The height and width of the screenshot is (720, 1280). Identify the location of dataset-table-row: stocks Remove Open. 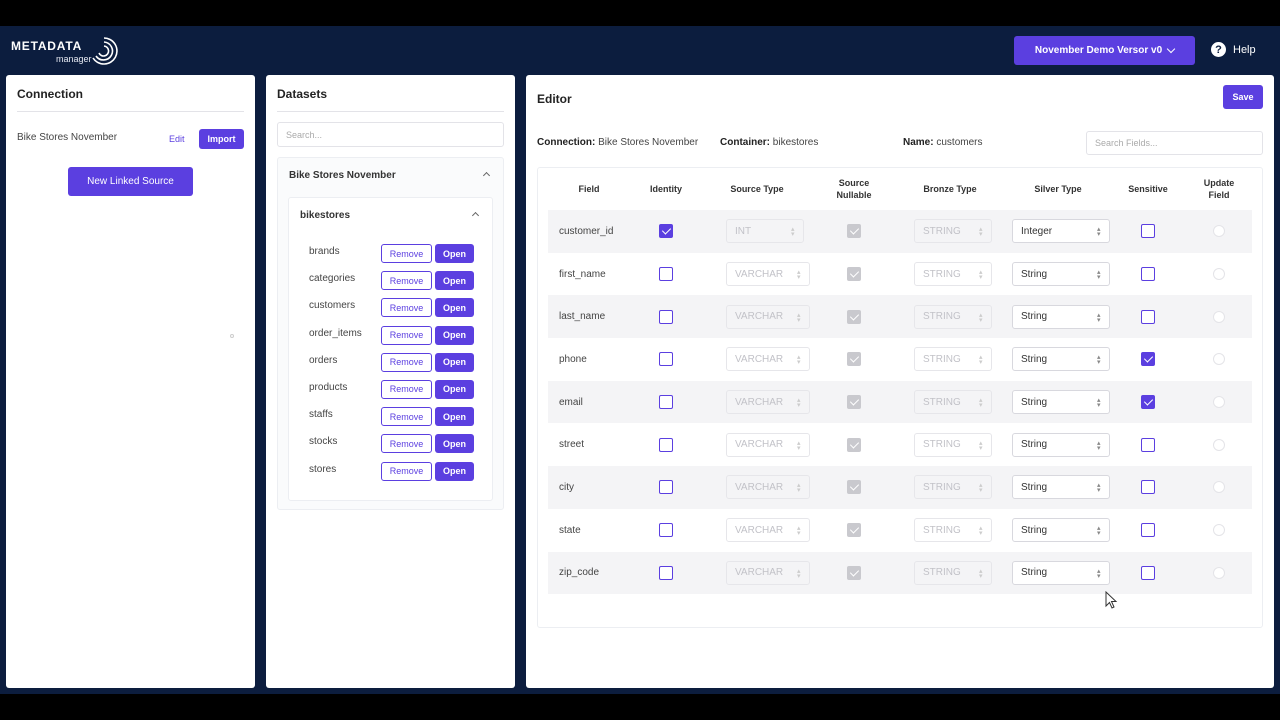
(390, 447).